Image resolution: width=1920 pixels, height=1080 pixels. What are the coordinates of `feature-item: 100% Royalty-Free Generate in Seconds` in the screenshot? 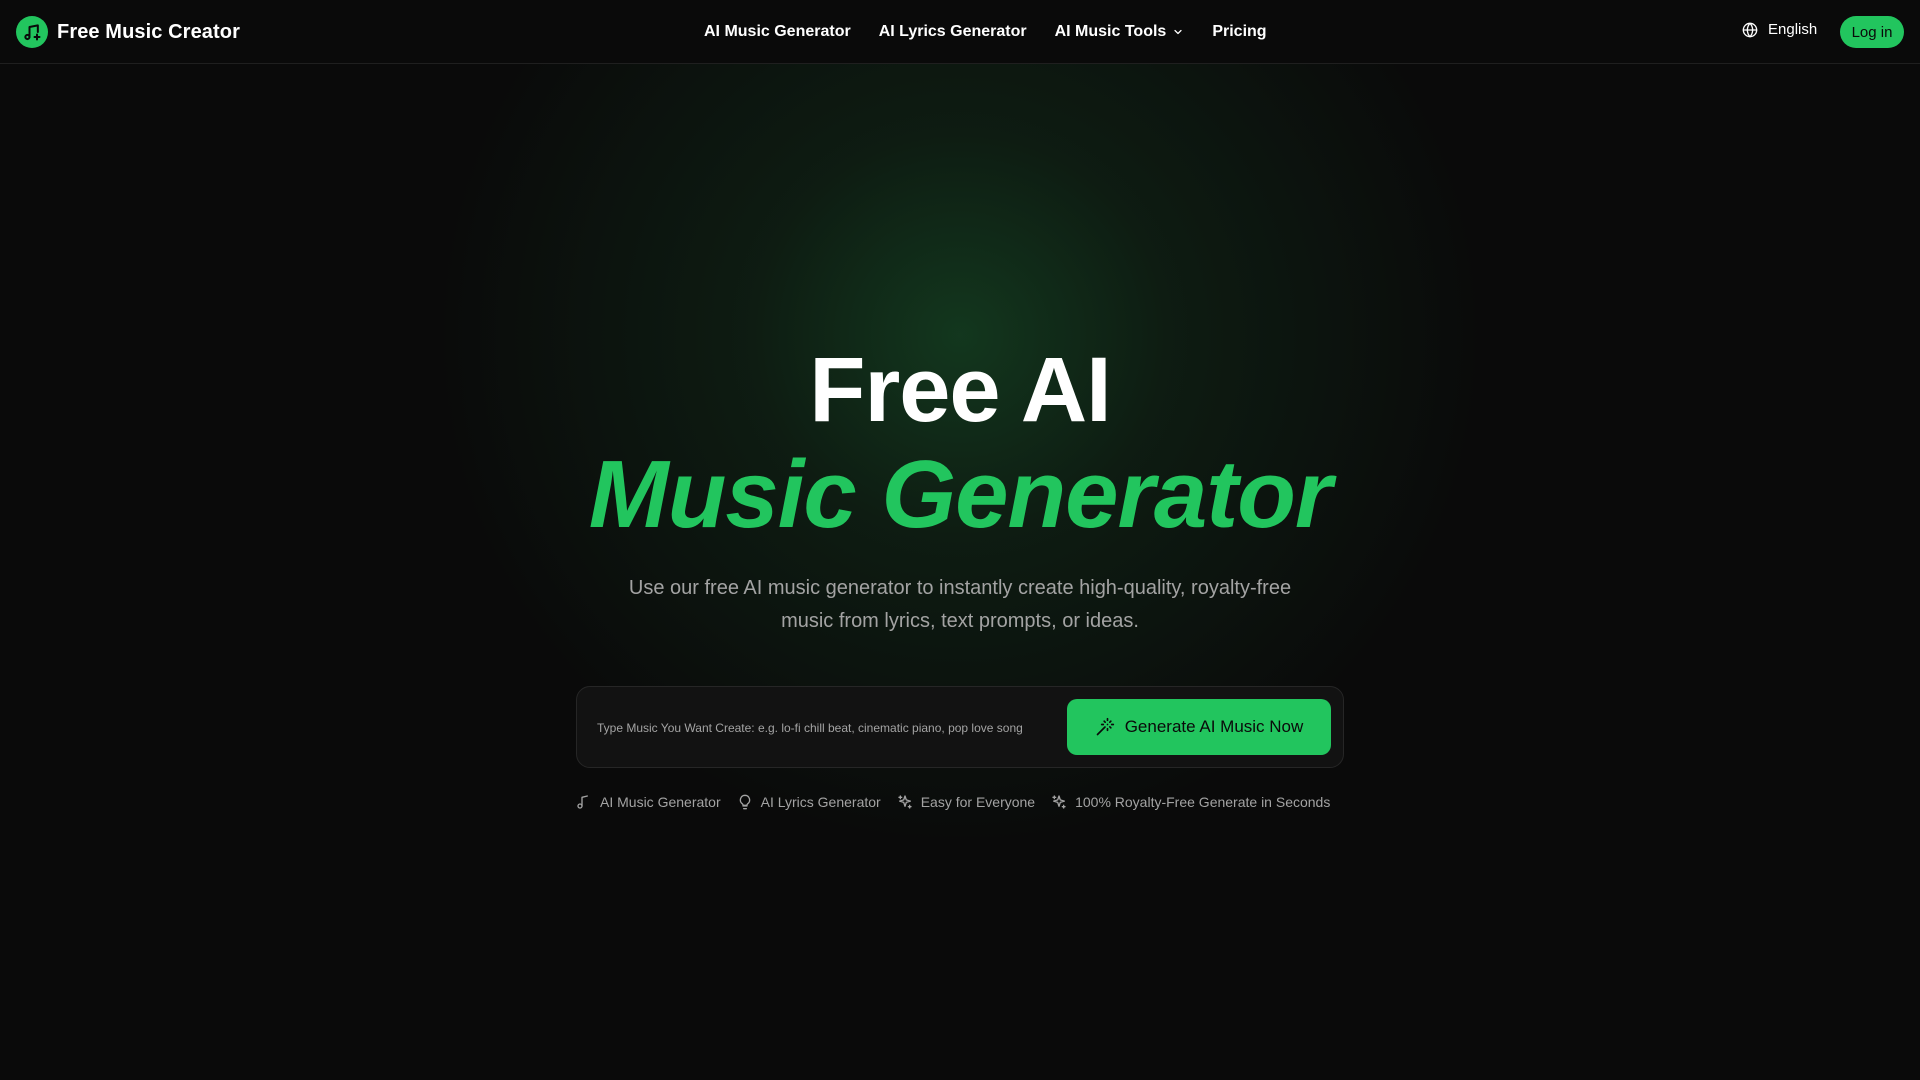 It's located at (1190, 802).